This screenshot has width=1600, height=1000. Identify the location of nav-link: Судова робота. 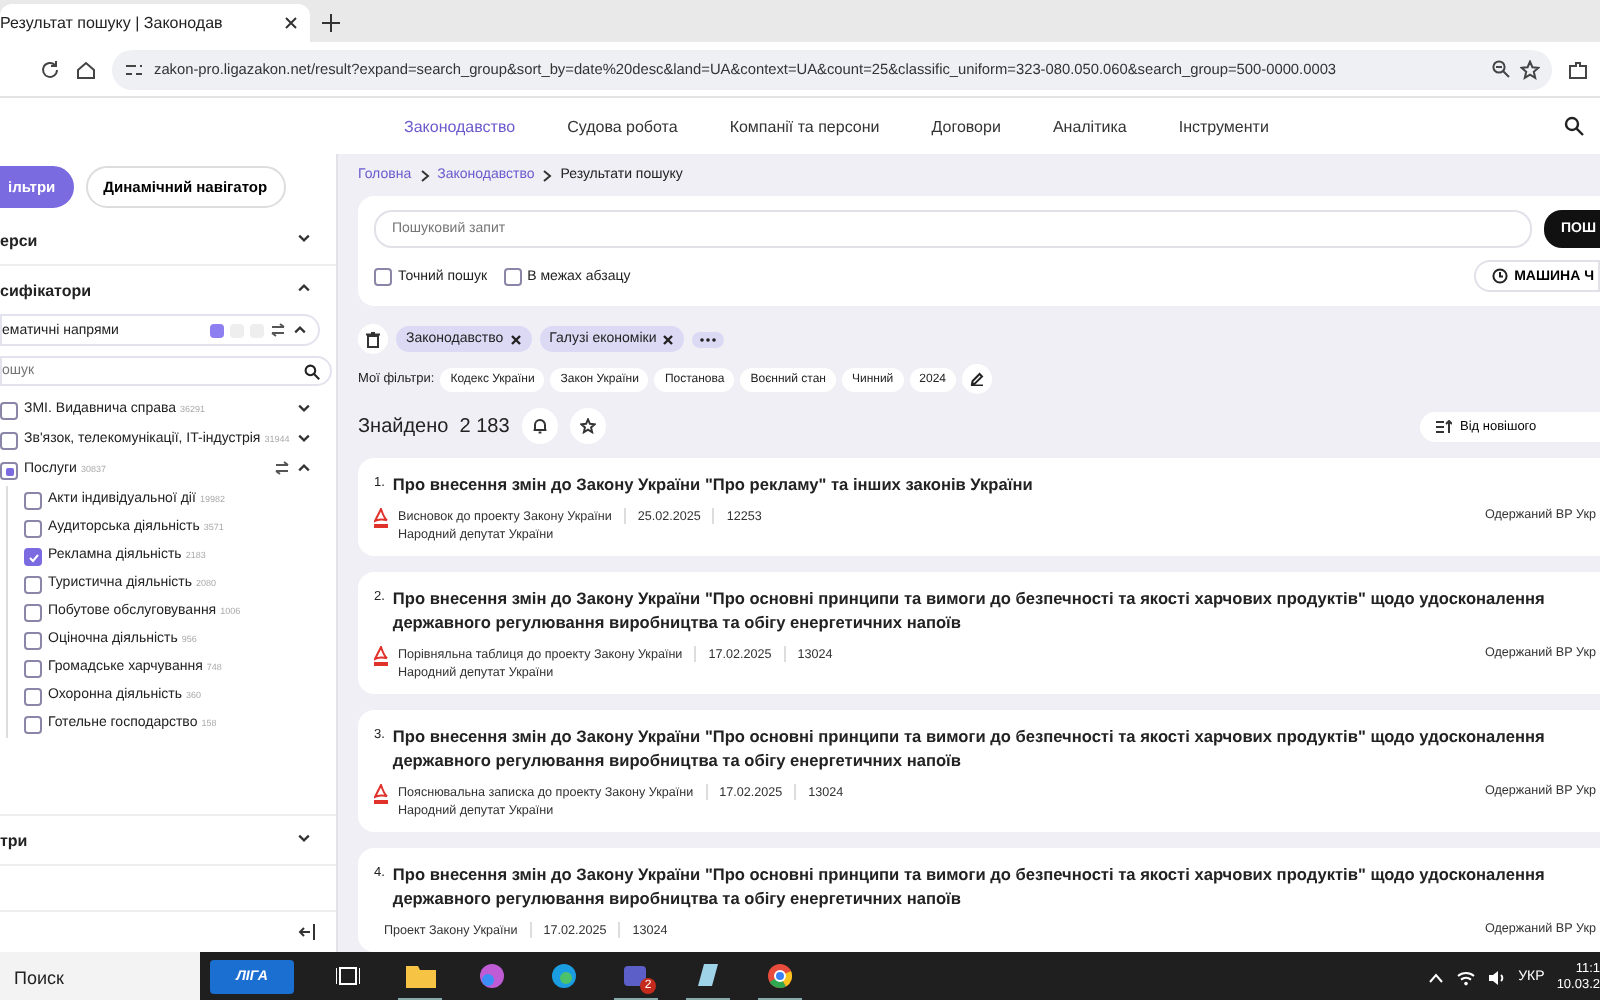
(622, 126).